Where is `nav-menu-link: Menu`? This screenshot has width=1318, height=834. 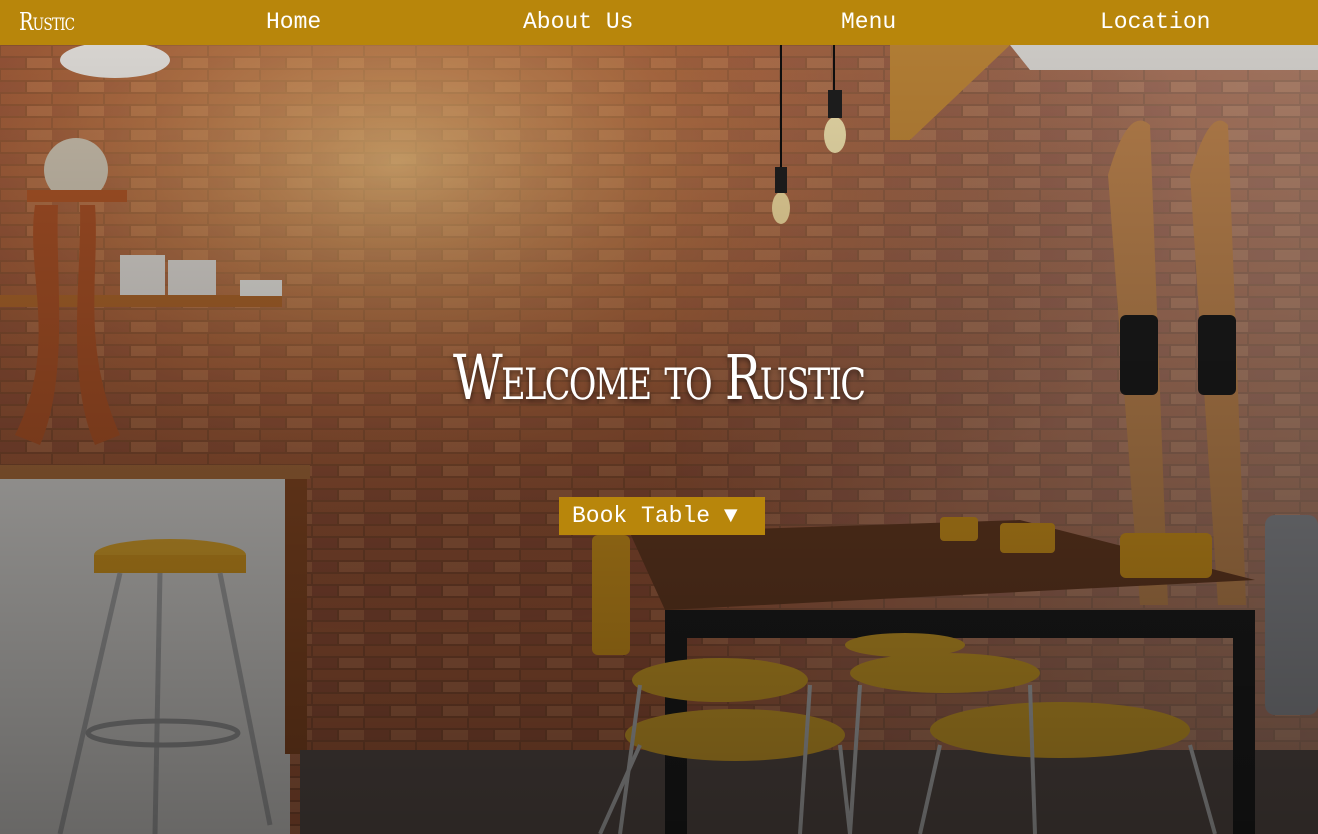
nav-menu-link: Menu is located at coordinates (868, 22).